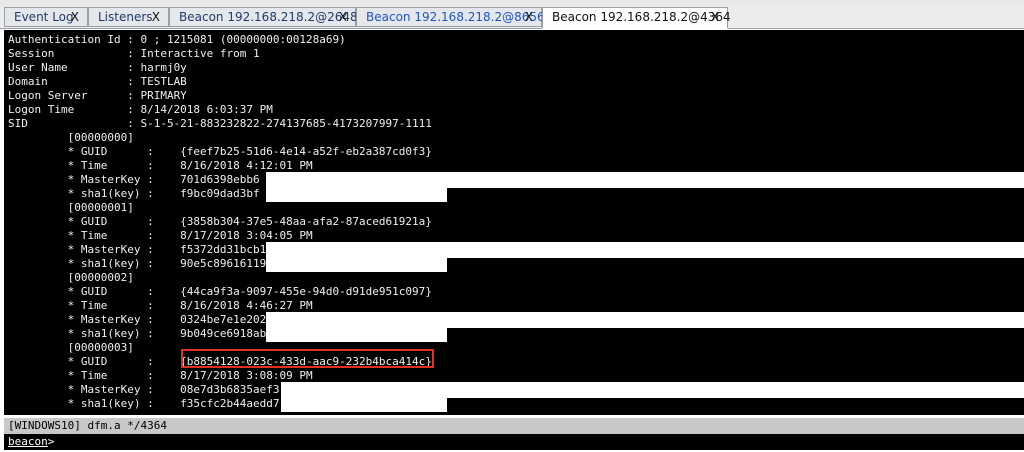 This screenshot has width=1024, height=452. I want to click on tab-label: Beacon 192.168.218.2@8656, so click(455, 17).